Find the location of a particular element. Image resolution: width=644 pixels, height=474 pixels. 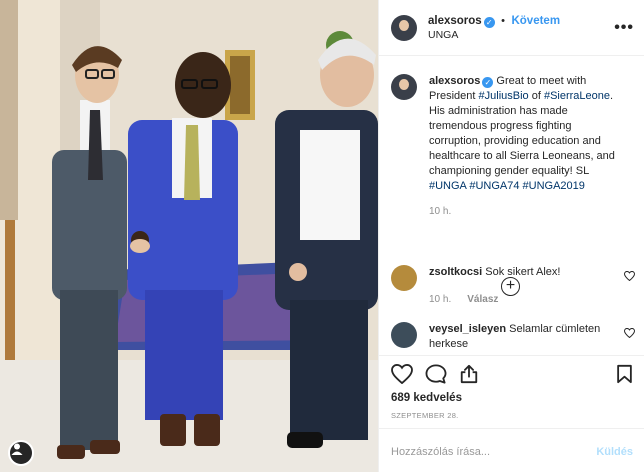

action-icons is located at coordinates (435, 374).